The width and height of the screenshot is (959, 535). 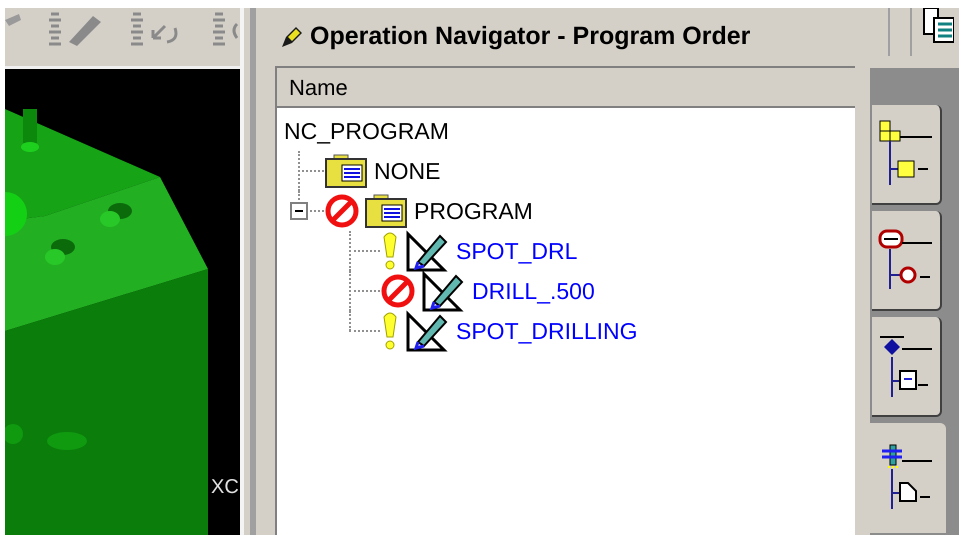 What do you see at coordinates (407, 171) in the screenshot?
I see `tree-item: NONE` at bounding box center [407, 171].